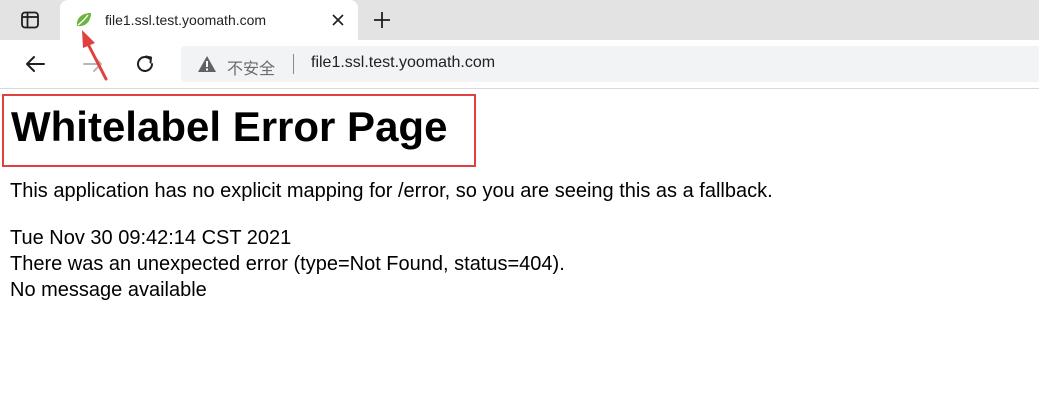 Image resolution: width=1039 pixels, height=418 pixels. I want to click on arrow-right-icon, so click(92, 64).